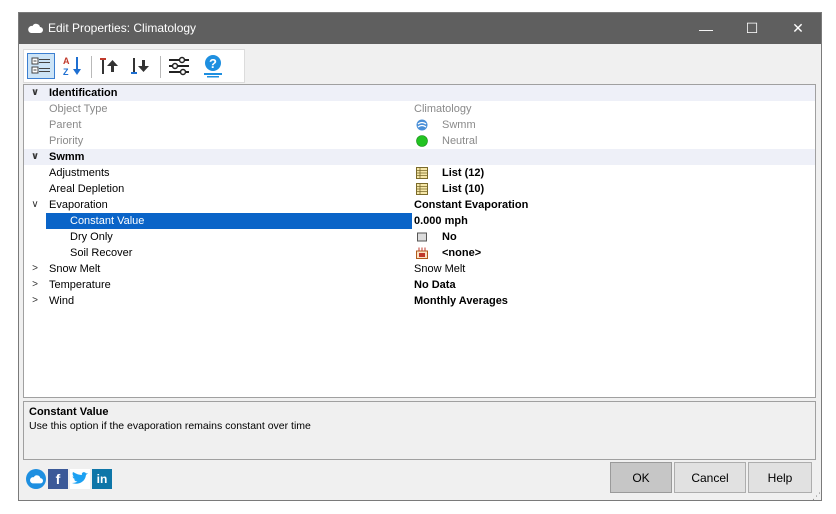 This screenshot has width=836, height=514. What do you see at coordinates (462, 253) in the screenshot?
I see `property-value-text: <none>` at bounding box center [462, 253].